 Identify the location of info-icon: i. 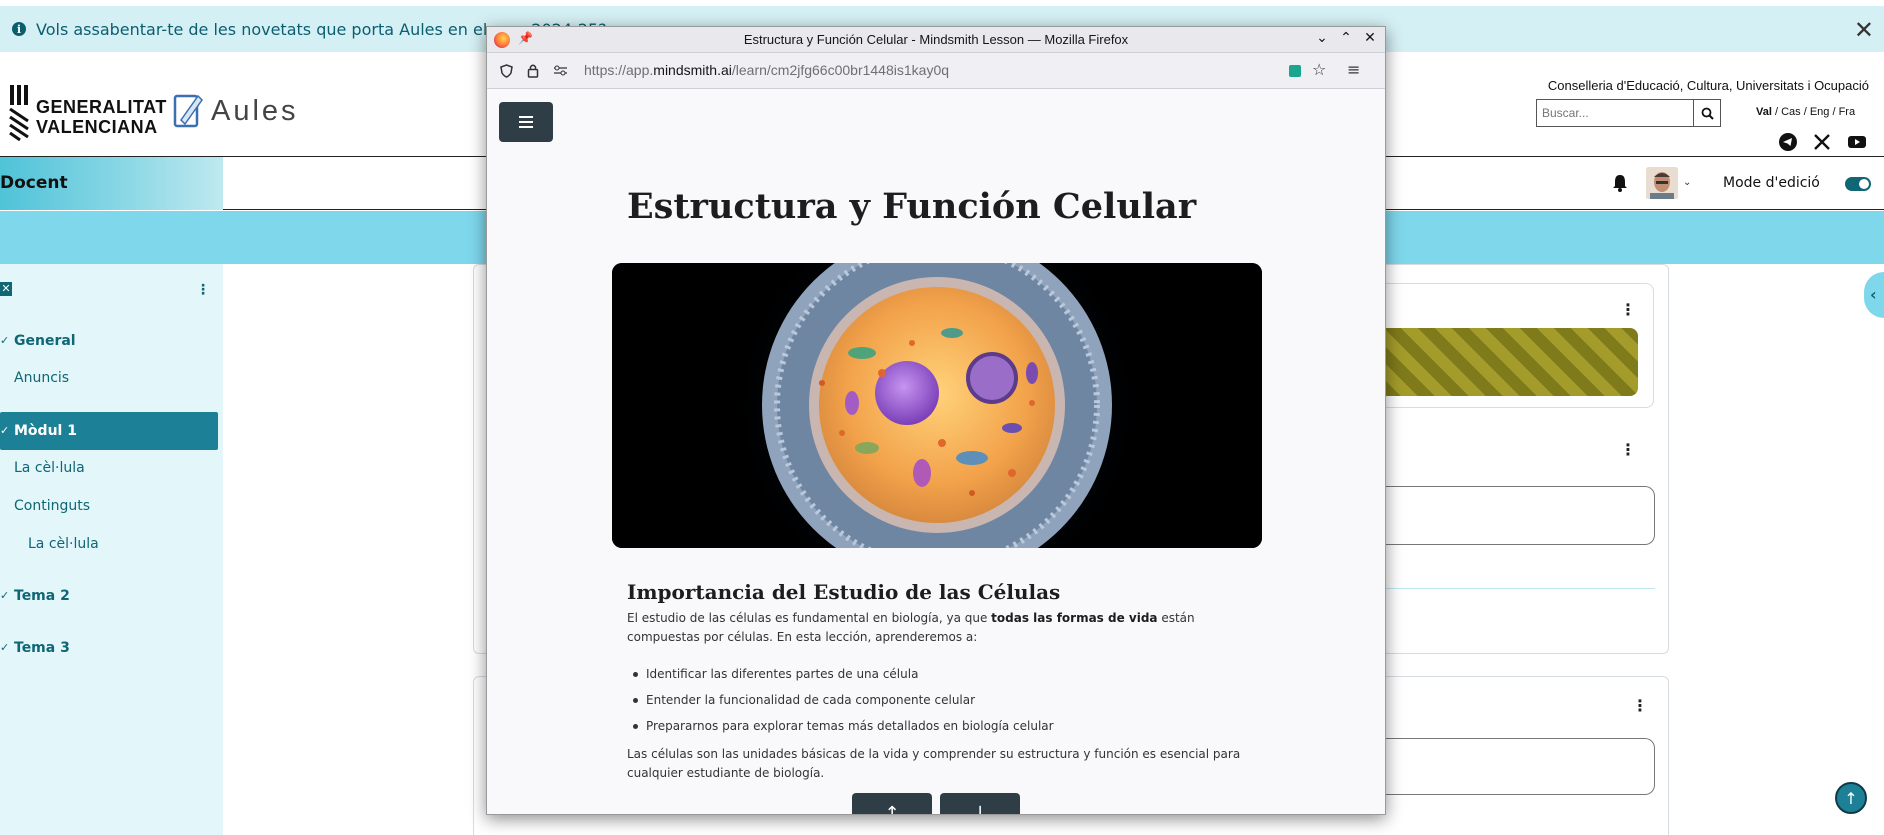
(19, 29).